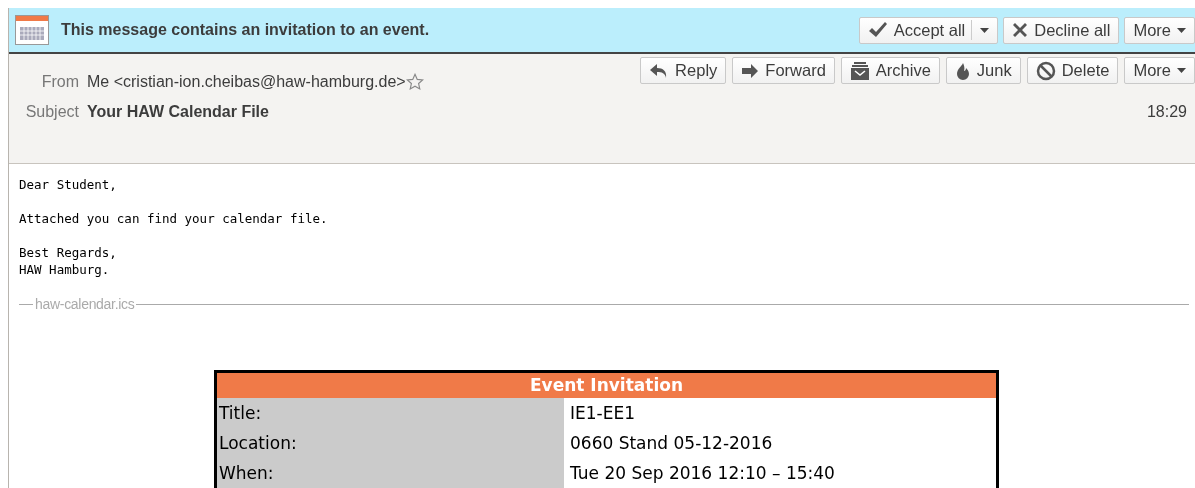  I want to click on no-entry-icon, so click(1045, 70).